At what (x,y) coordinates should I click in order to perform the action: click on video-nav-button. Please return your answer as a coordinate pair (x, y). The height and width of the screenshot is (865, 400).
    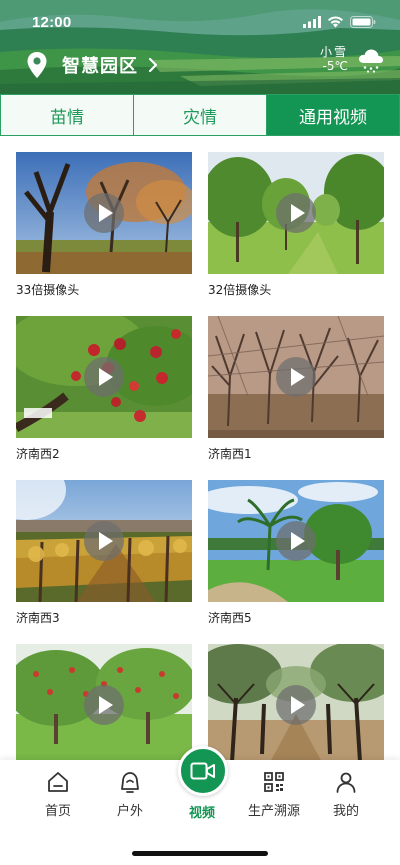
    Looking at the image, I should click on (203, 771).